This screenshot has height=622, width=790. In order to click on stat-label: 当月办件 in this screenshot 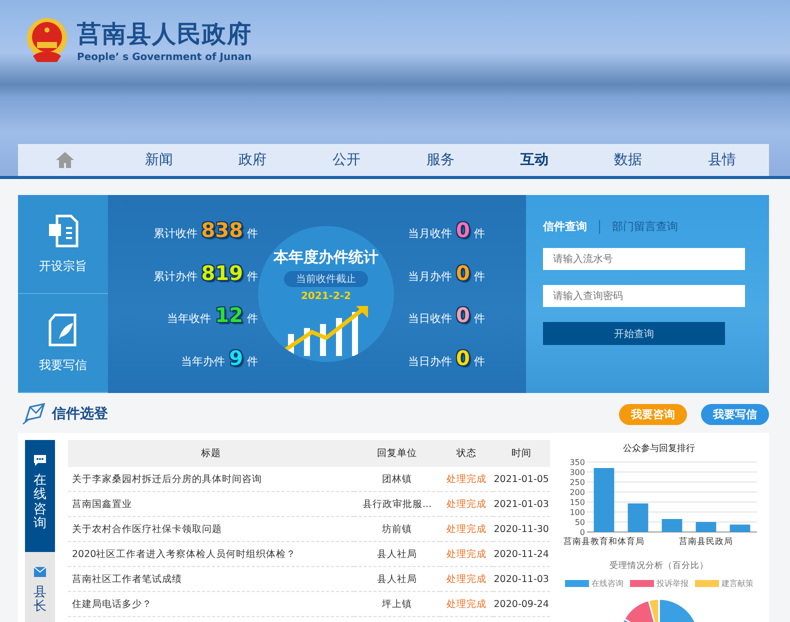, I will do `click(430, 276)`.